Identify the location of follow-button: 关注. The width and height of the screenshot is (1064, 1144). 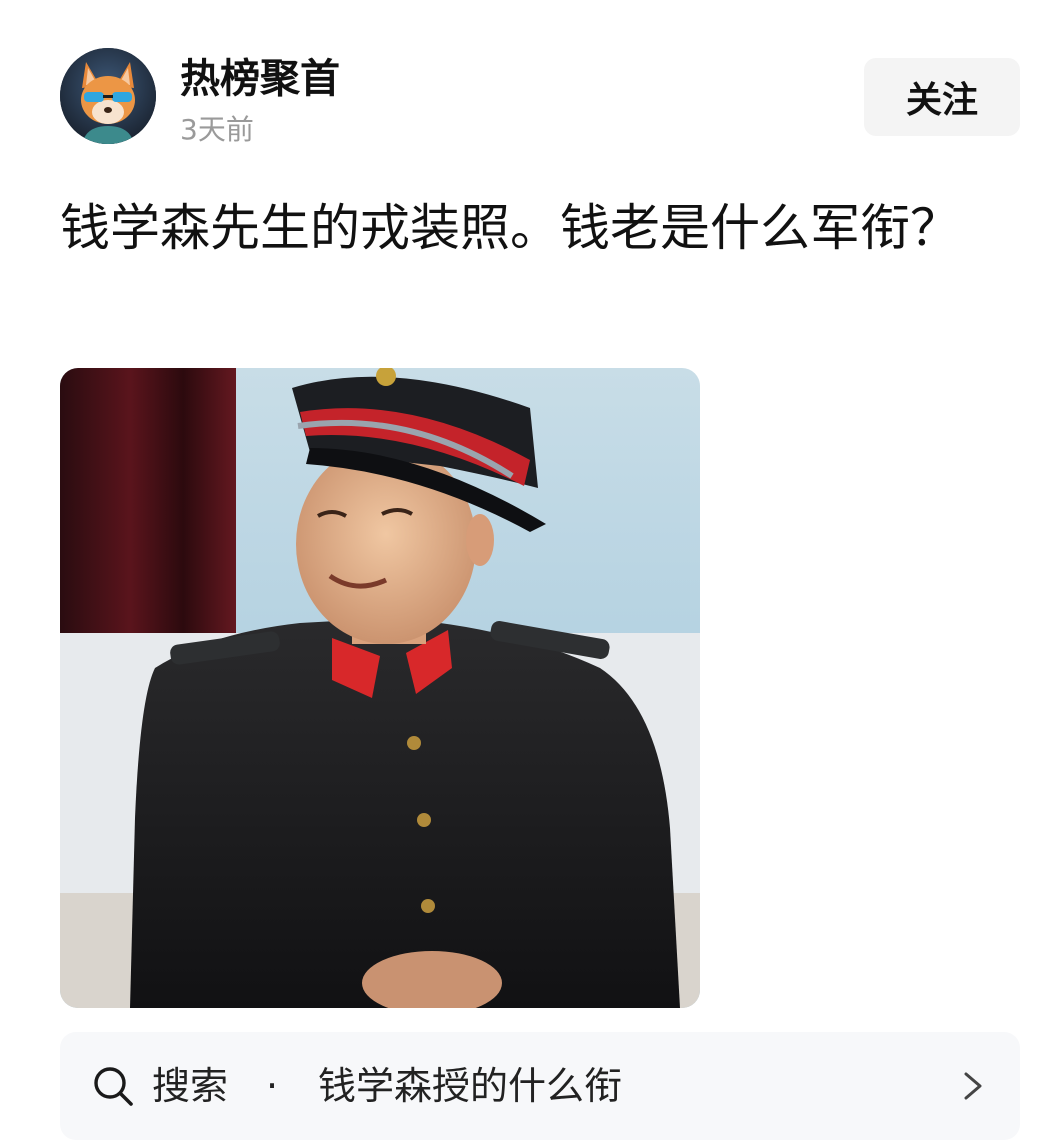
(942, 97).